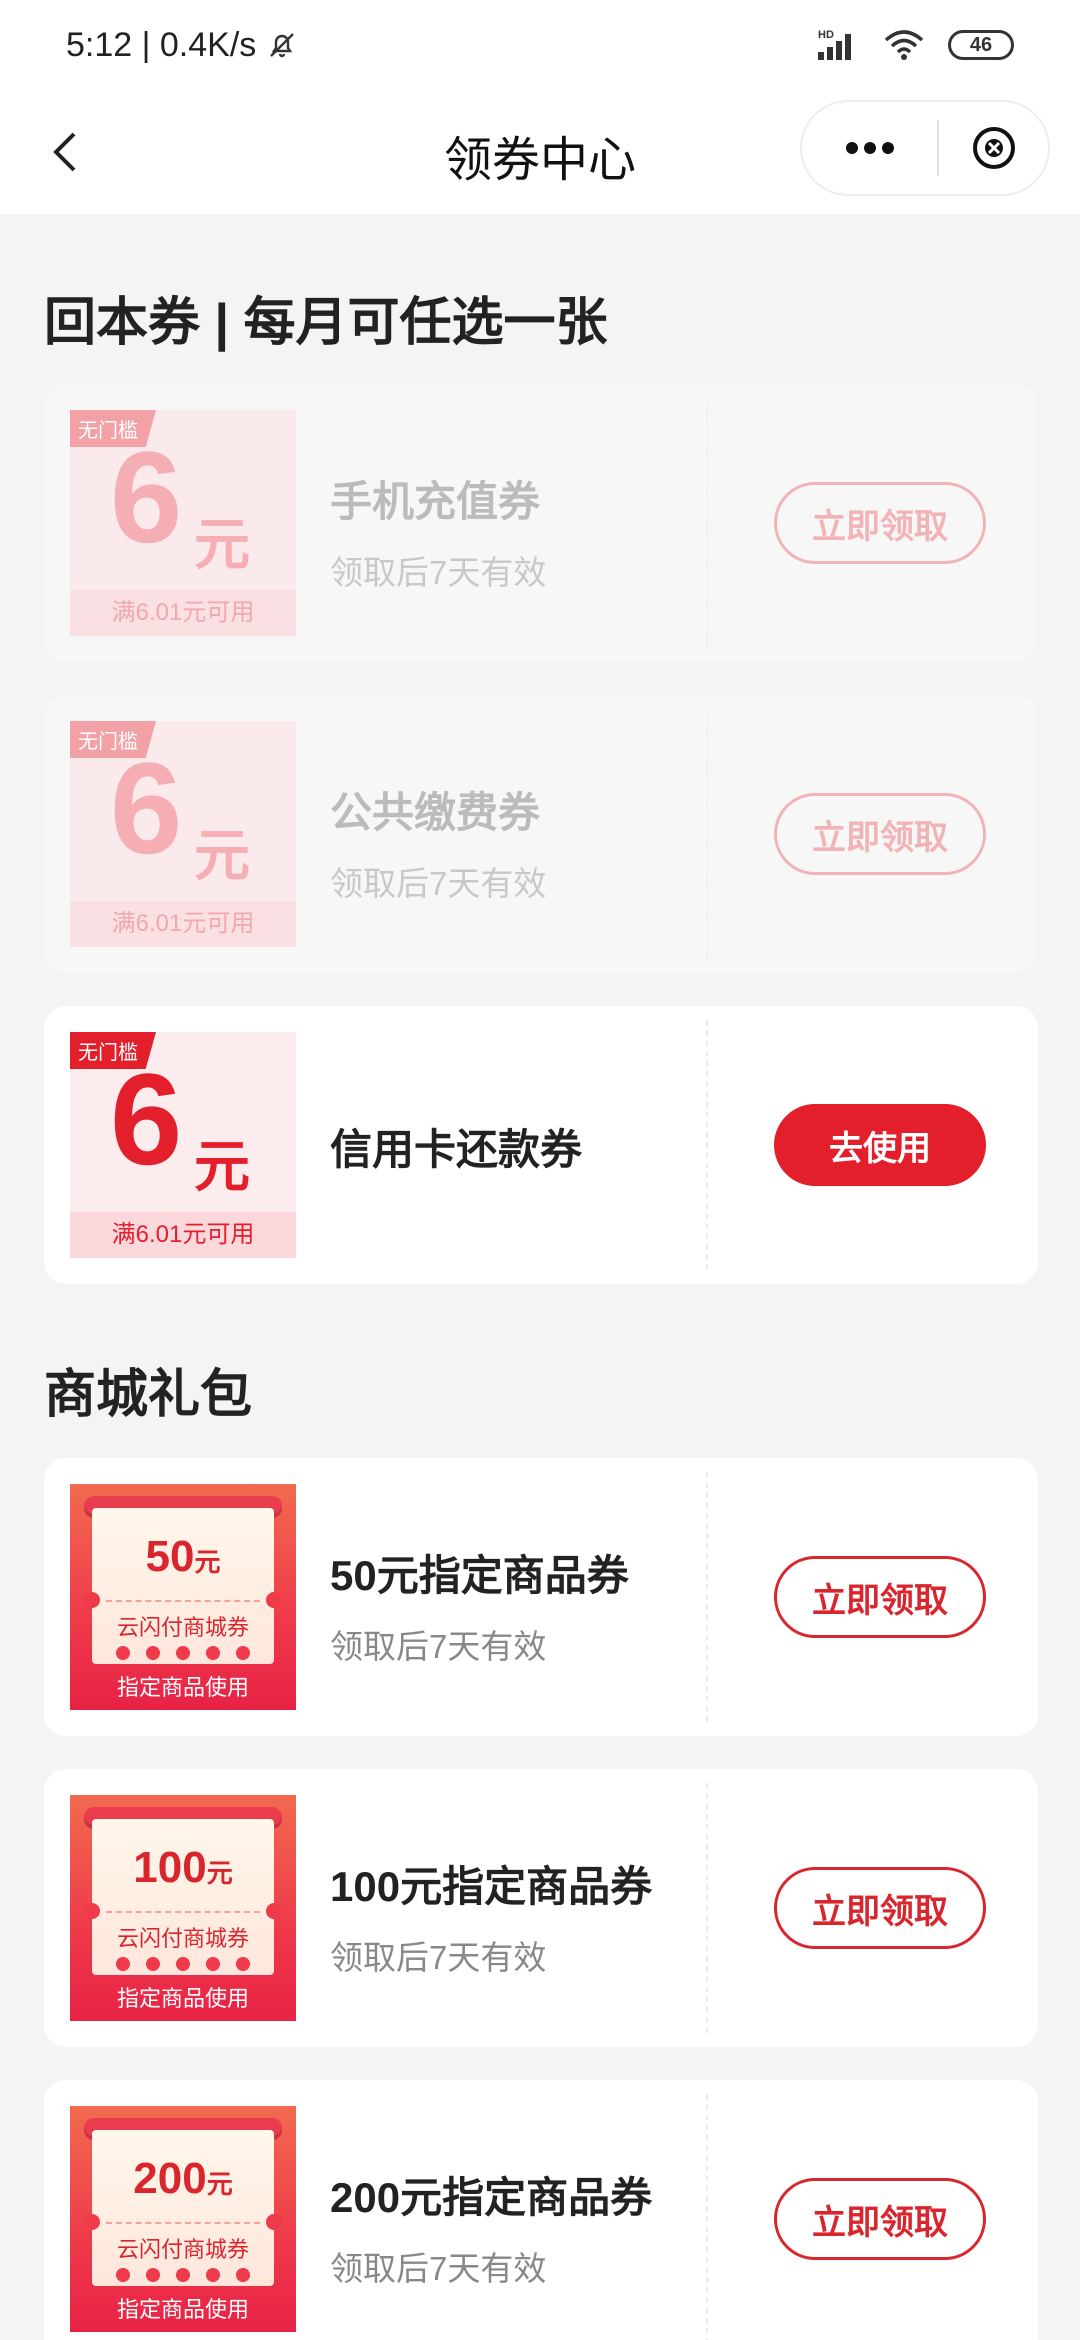  I want to click on gift-amount-value: 50, so click(170, 1556).